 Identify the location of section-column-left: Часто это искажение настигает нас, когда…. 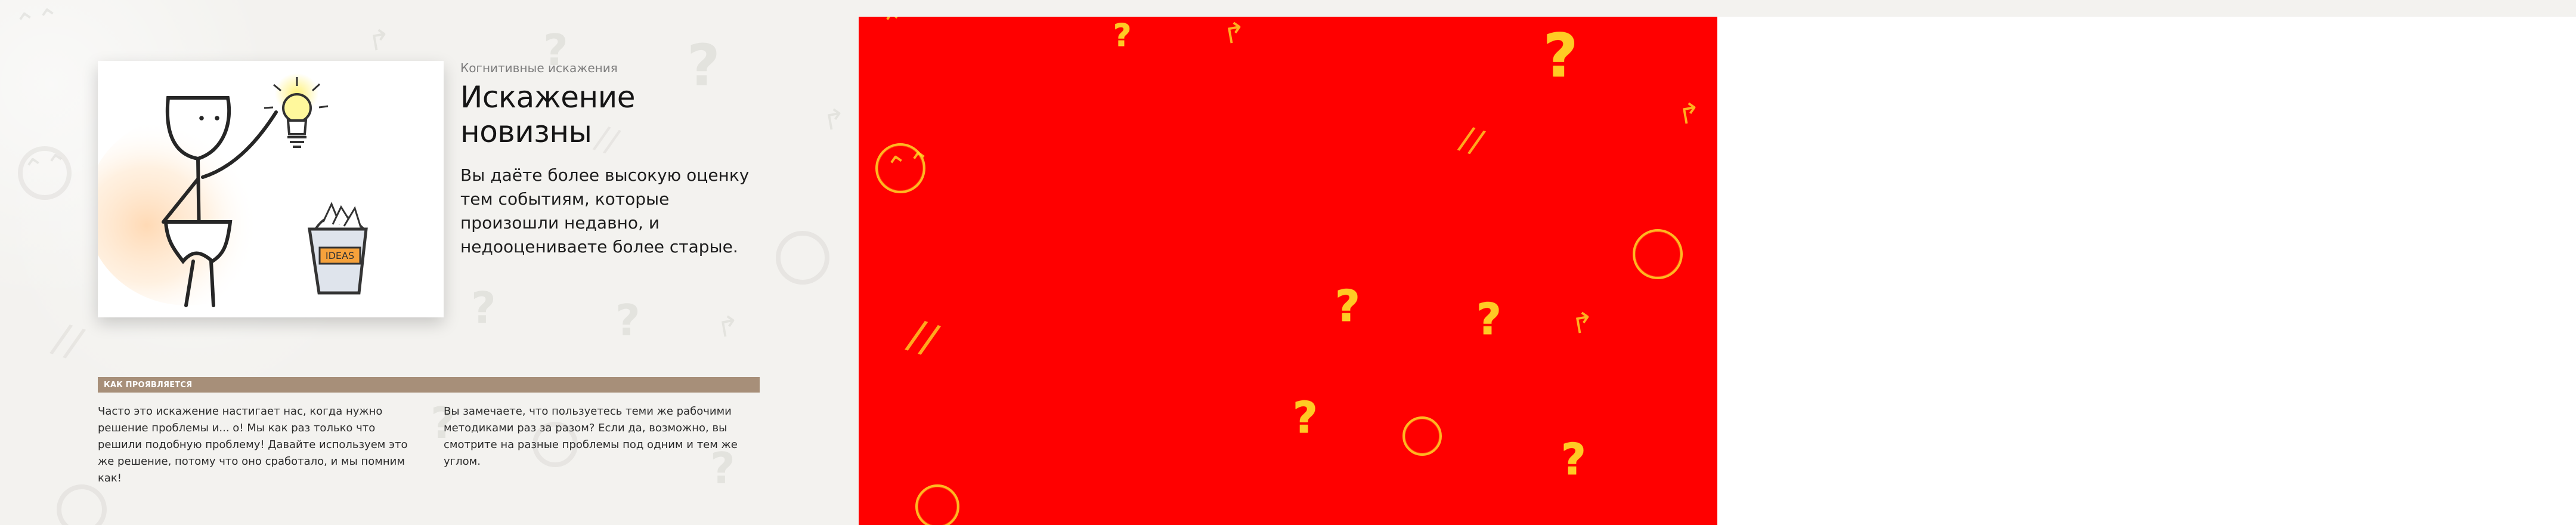
(253, 444).